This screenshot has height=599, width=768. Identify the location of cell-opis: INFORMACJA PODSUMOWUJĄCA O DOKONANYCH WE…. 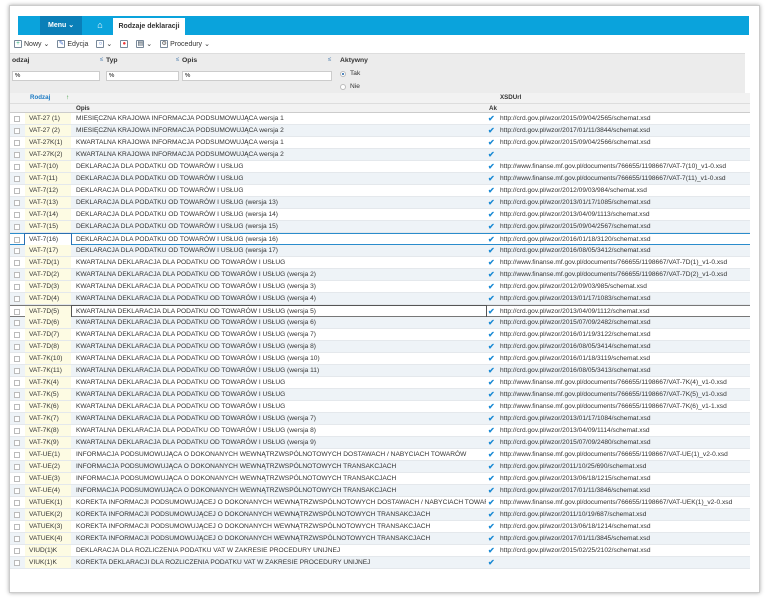
(279, 466).